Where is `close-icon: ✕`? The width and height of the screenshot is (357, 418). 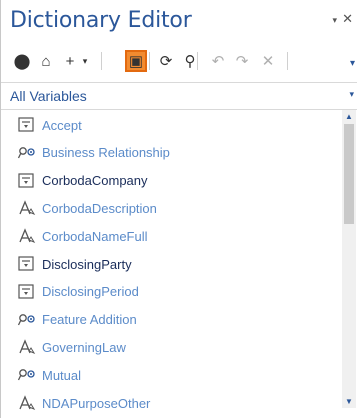
close-icon: ✕ is located at coordinates (347, 19).